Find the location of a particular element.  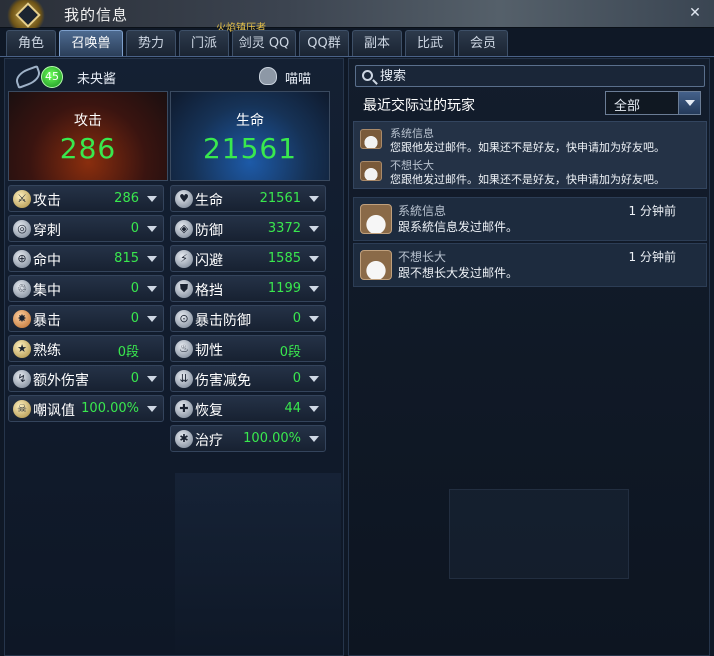

heal-icon: ✱ is located at coordinates (184, 439).